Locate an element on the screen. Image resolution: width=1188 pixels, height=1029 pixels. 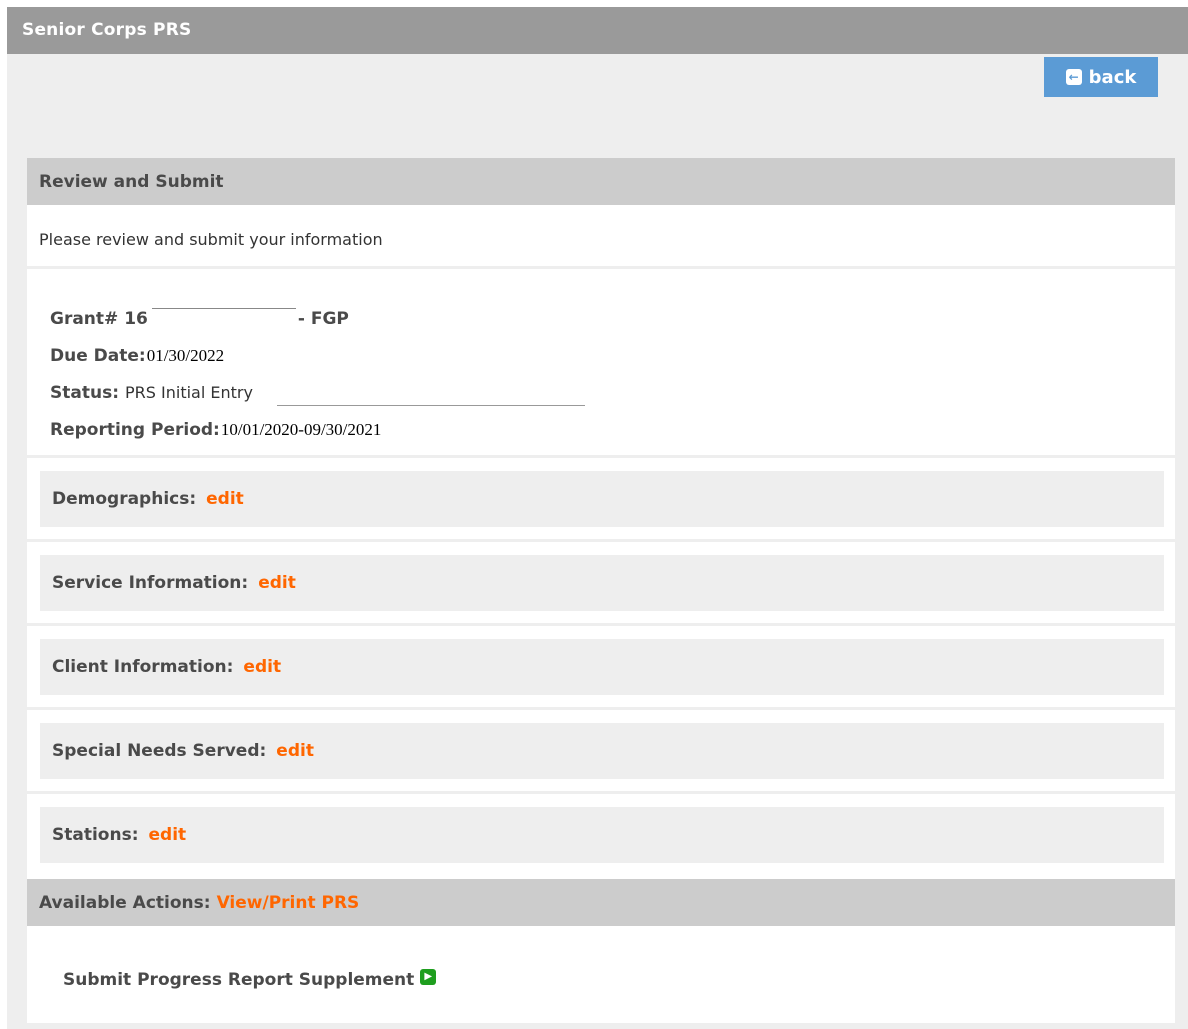
section-label: Service Information: is located at coordinates (150, 583).